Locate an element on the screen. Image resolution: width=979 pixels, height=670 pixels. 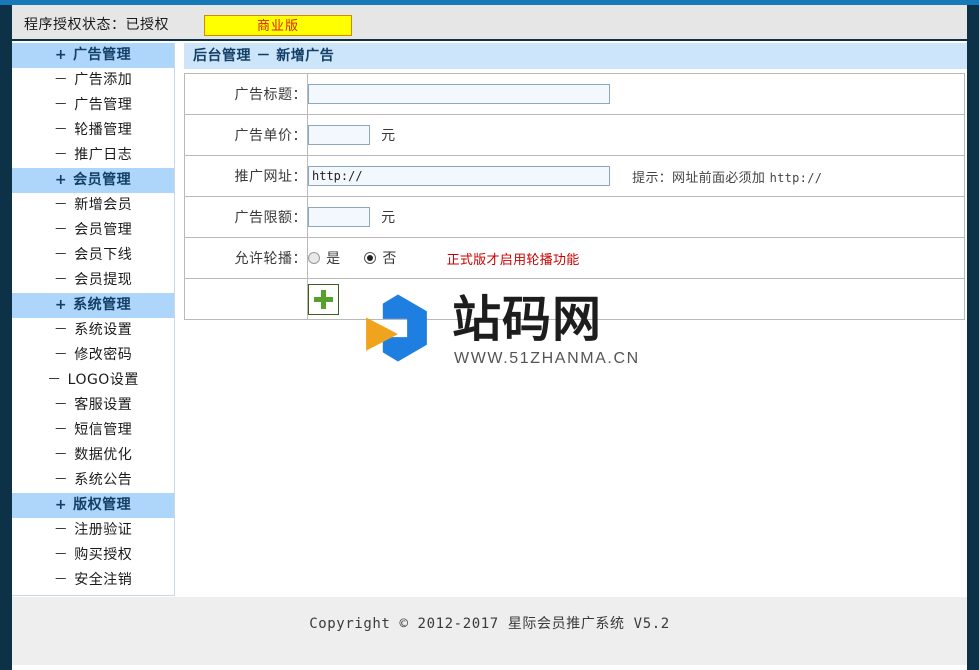
sidebar-group-0: + 广告管理 is located at coordinates (93, 55).